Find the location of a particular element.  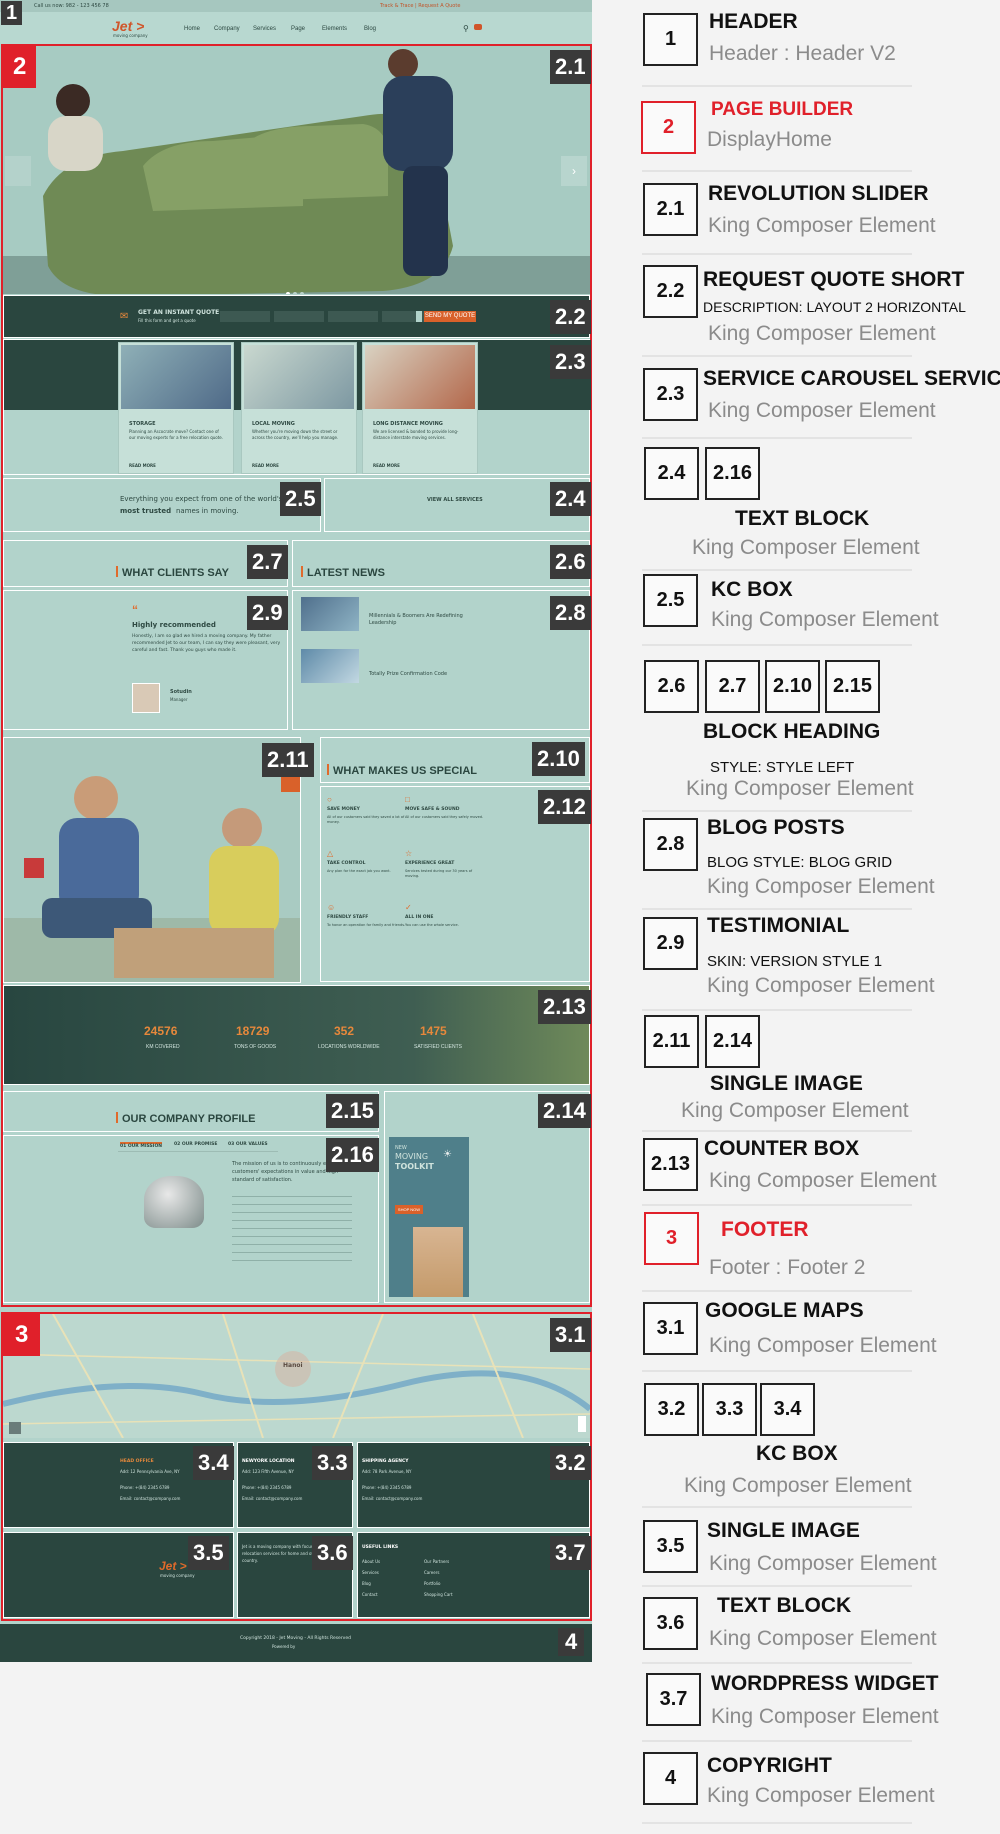

useful-link-3: Blog is located at coordinates (366, 1583).